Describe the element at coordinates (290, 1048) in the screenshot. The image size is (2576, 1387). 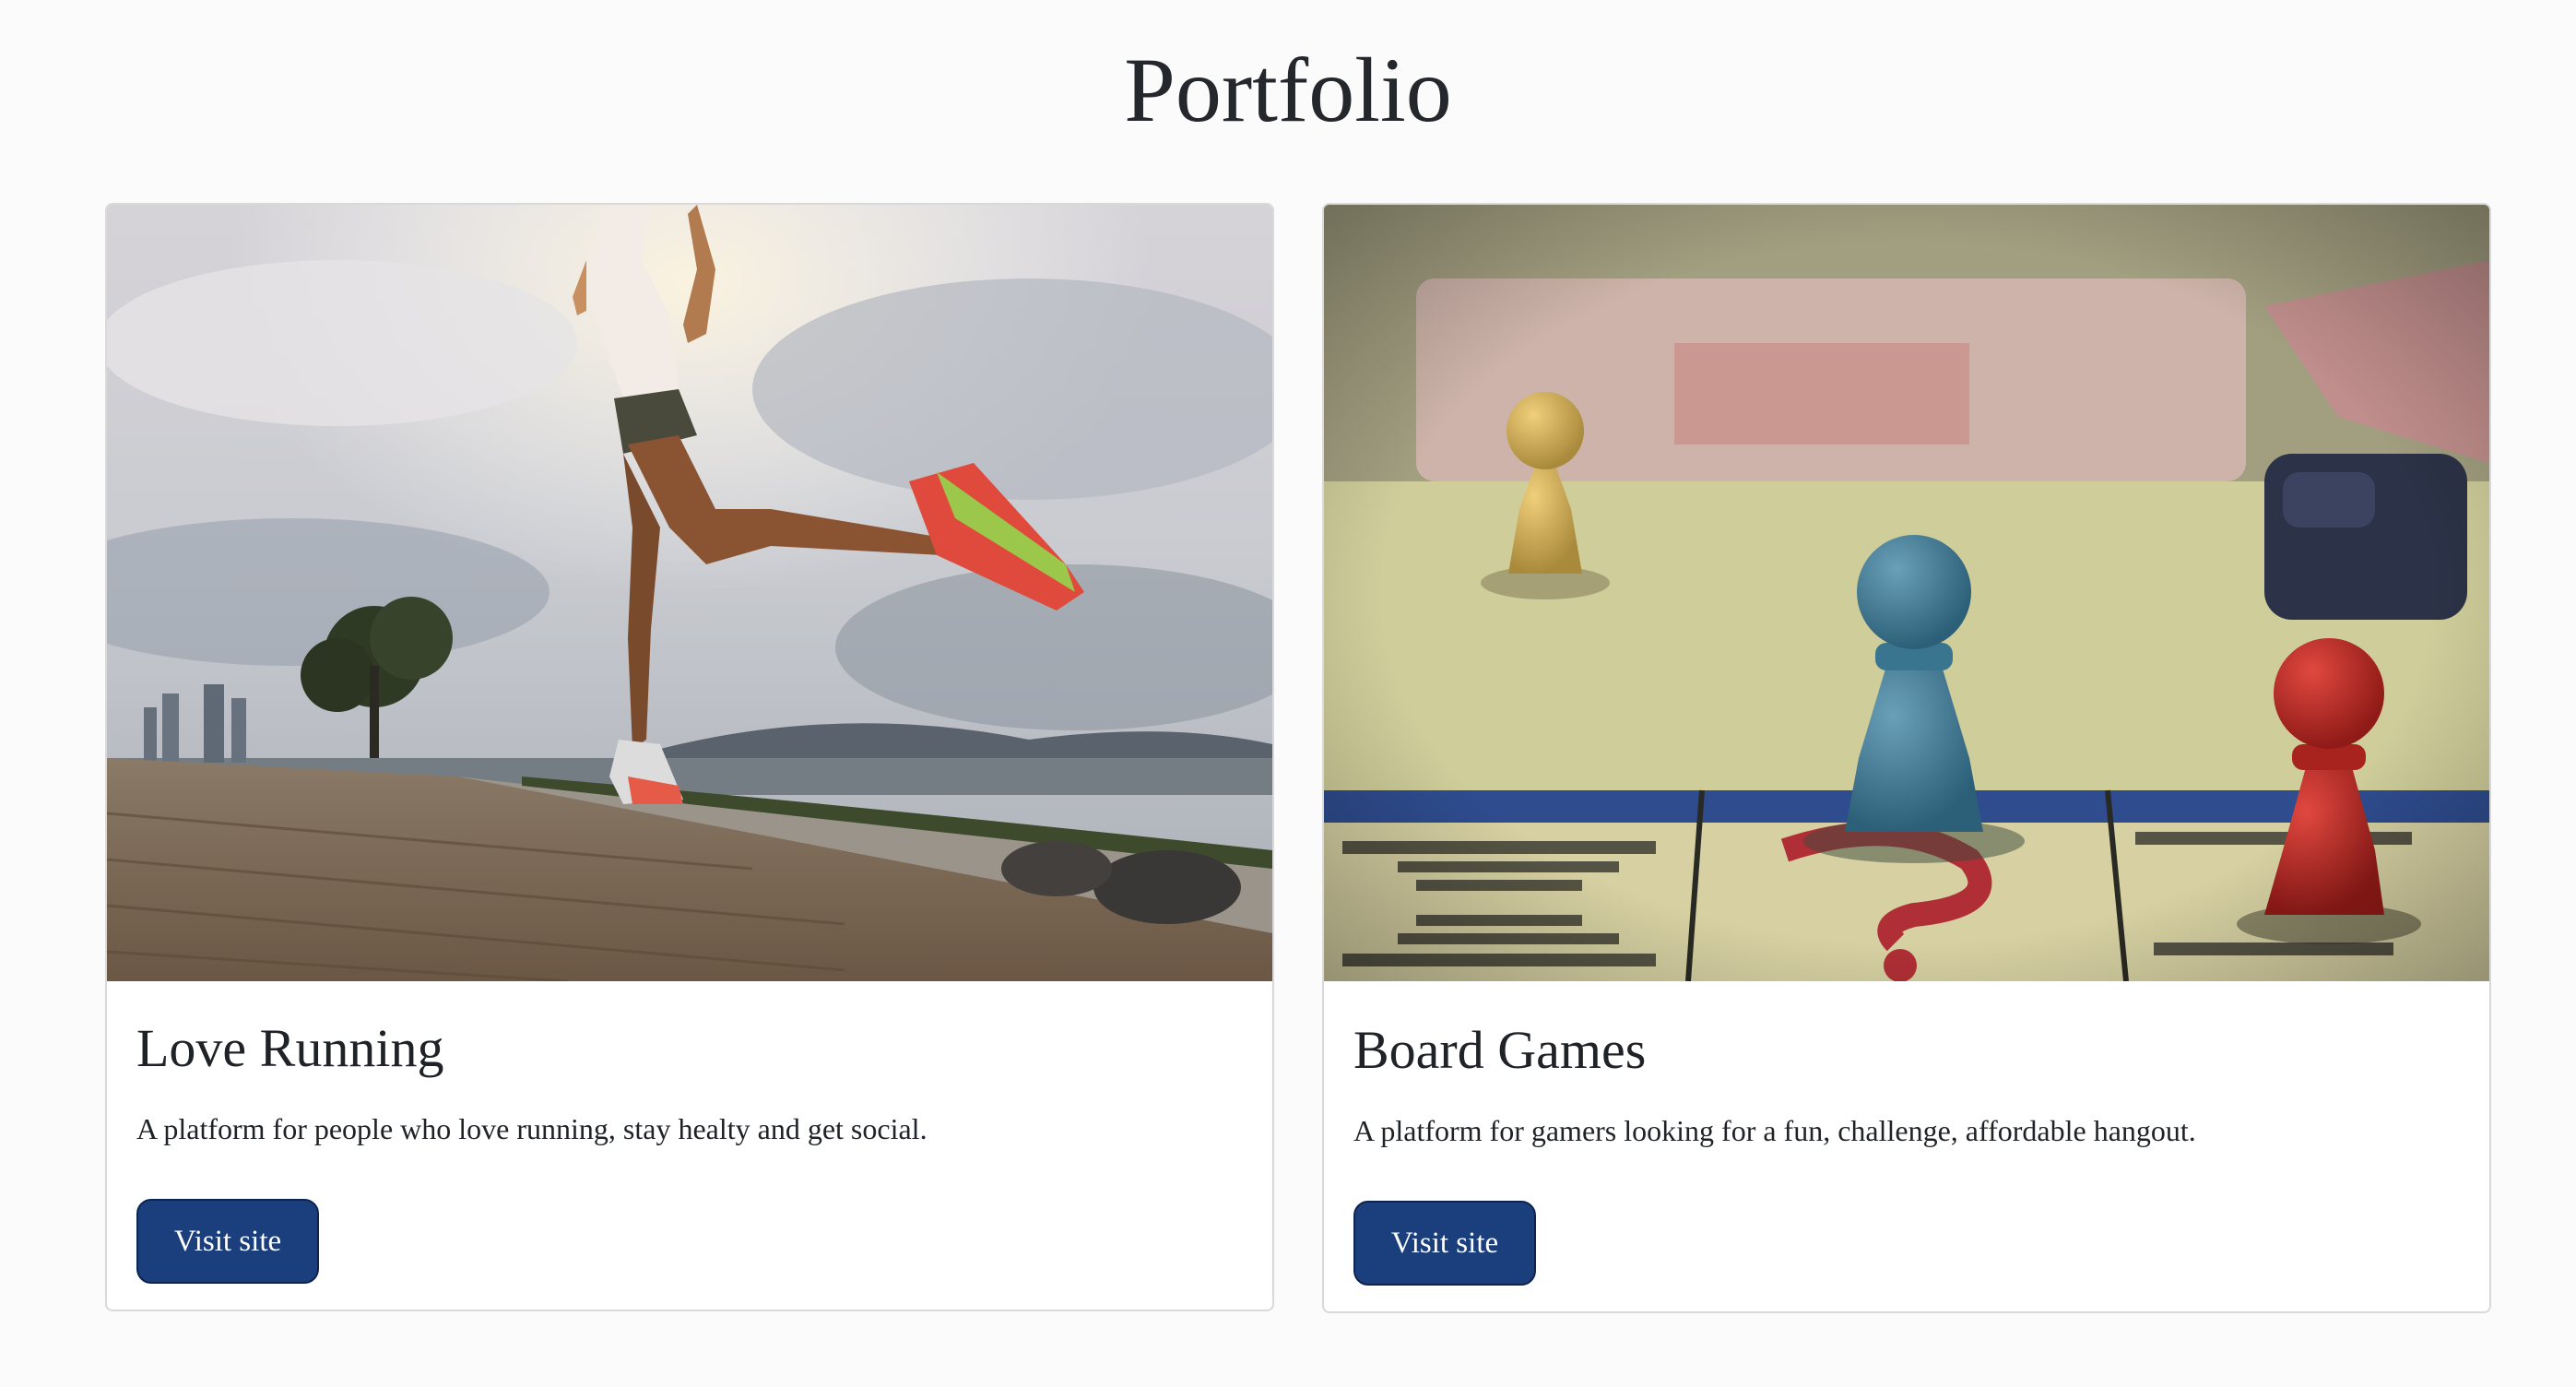
I see `card-title: Love Running` at that location.